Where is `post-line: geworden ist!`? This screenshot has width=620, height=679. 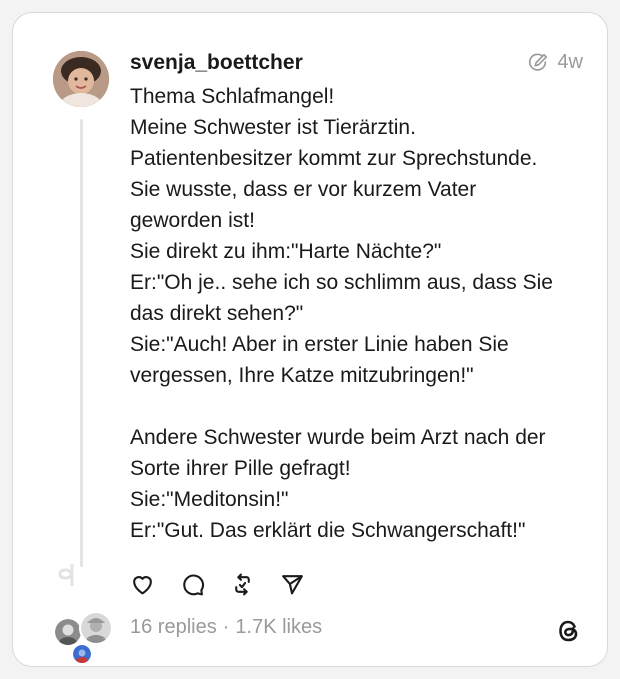
post-line: geworden ist! is located at coordinates (192, 220).